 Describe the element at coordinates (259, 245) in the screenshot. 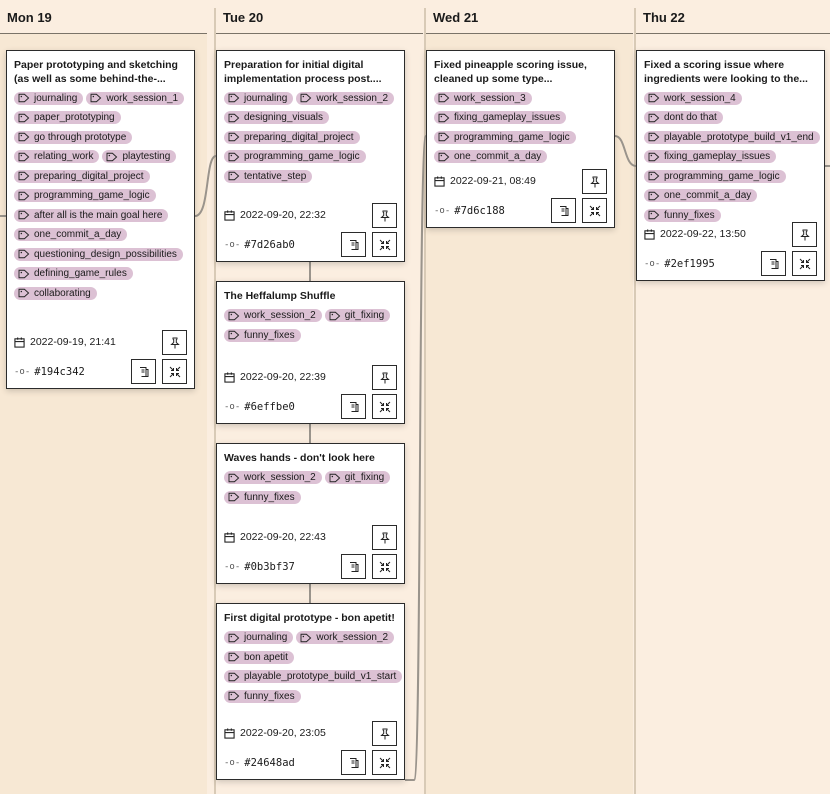

I see `commit-hash: -o- #7d26ab0` at that location.